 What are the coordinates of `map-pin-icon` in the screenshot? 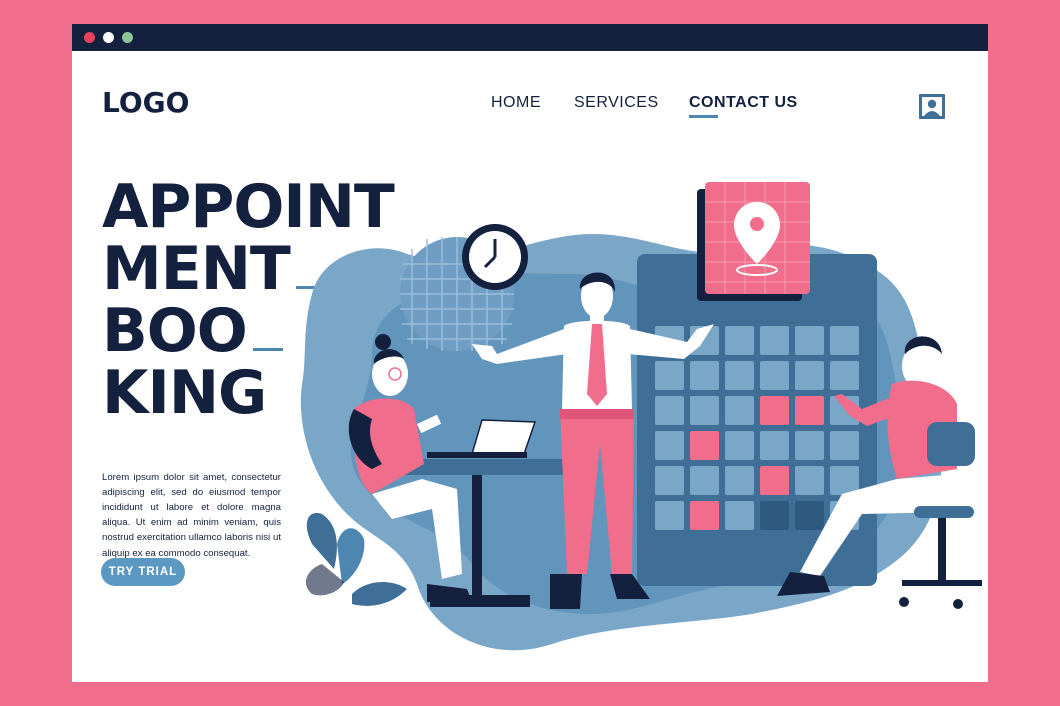 It's located at (753, 241).